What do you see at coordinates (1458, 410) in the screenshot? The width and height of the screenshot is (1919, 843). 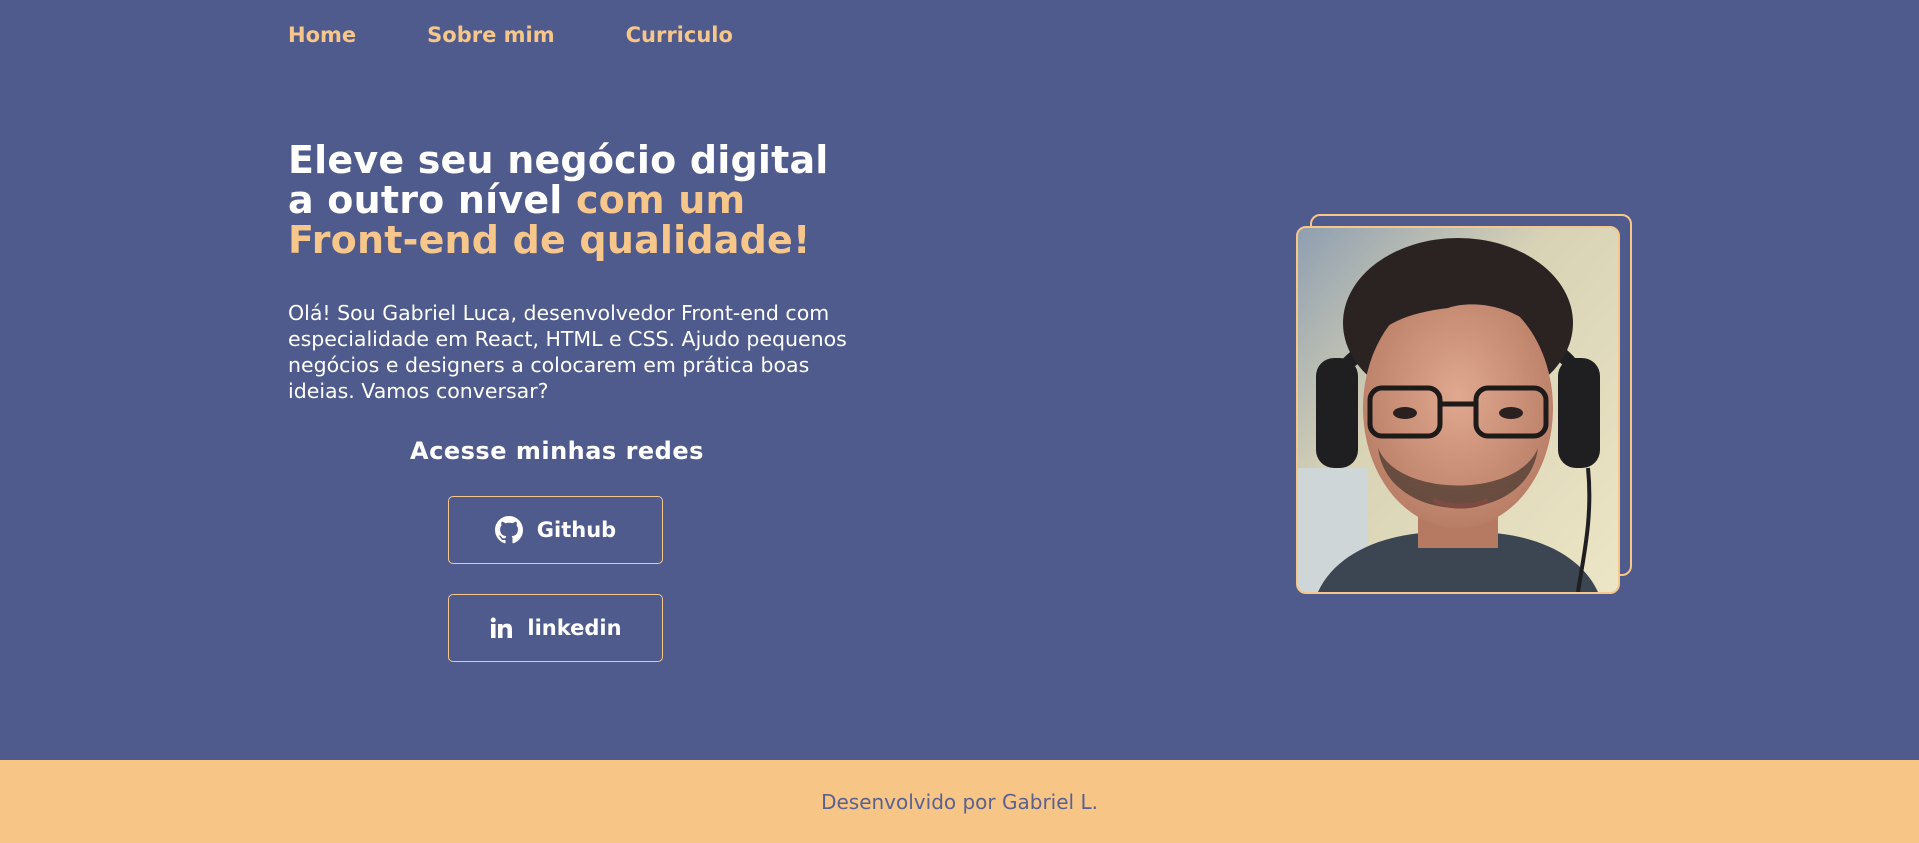 I see `profile-photo` at bounding box center [1458, 410].